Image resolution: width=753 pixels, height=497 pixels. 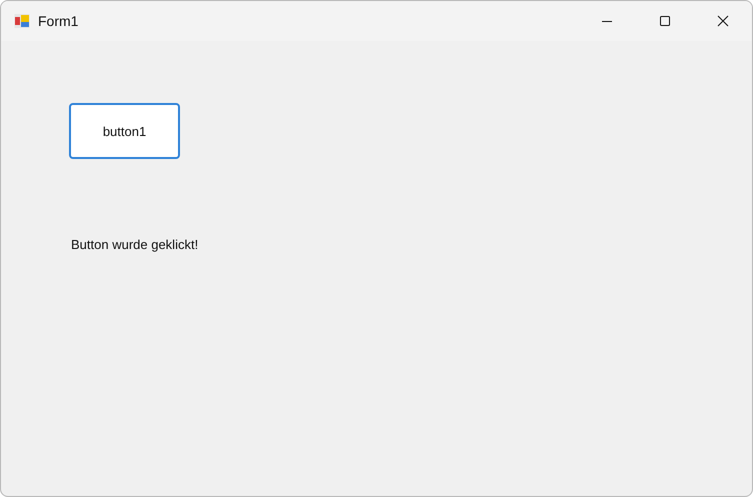 What do you see at coordinates (58, 21) in the screenshot?
I see `window-title: Form1` at bounding box center [58, 21].